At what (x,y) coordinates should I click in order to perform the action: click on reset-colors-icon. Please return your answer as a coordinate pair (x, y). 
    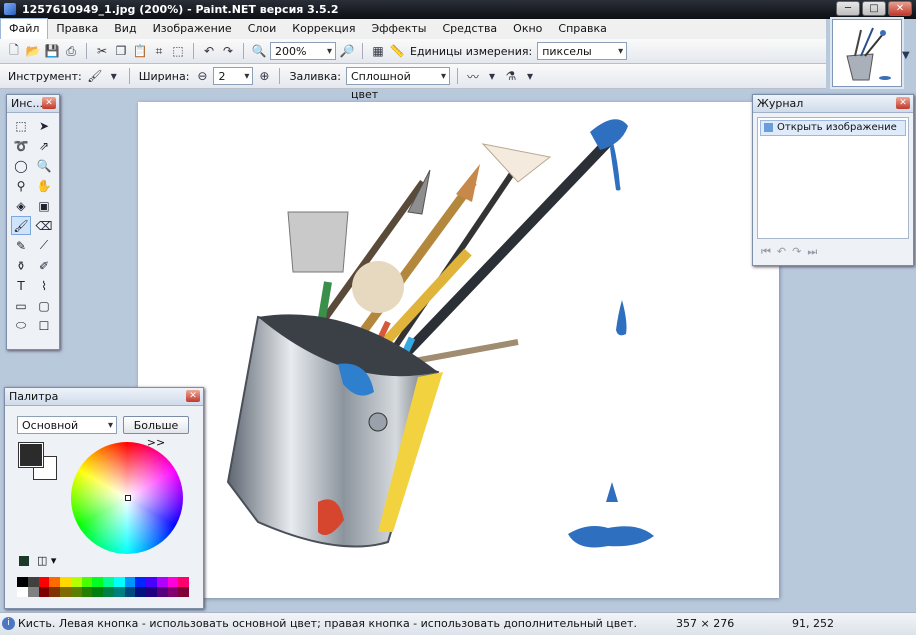
    Looking at the image, I should click on (24, 561).